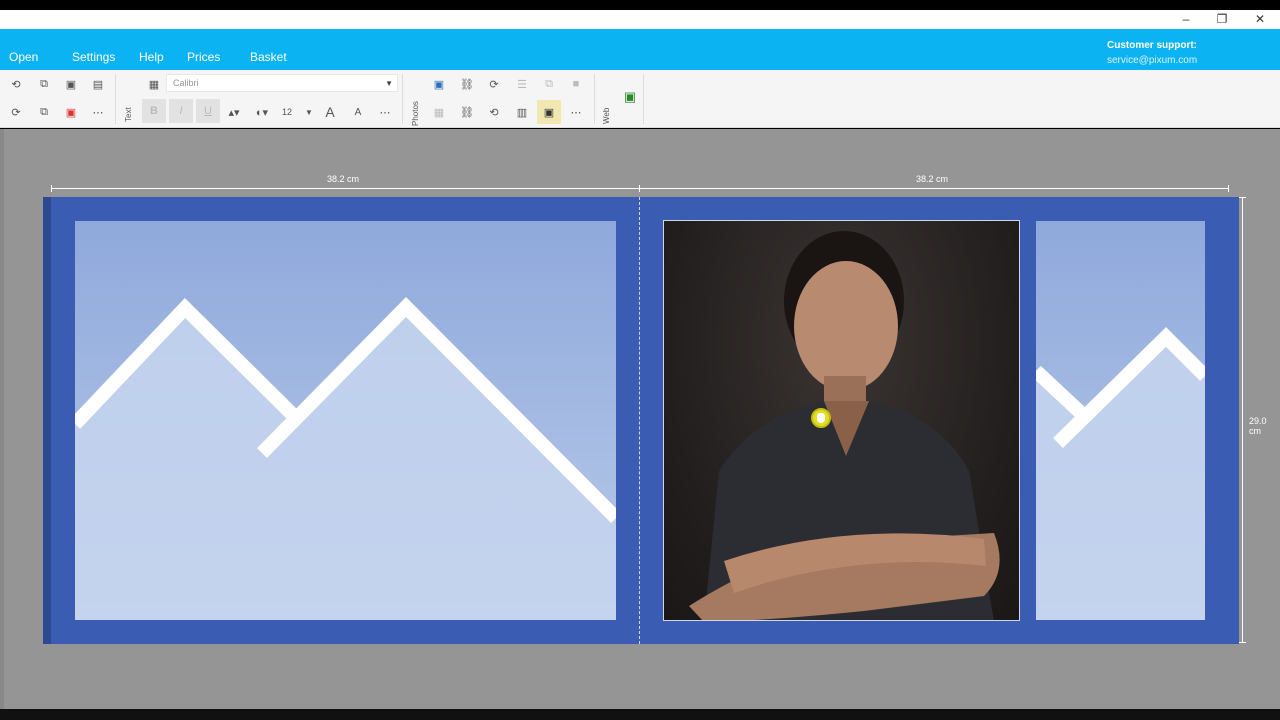  I want to click on spread-edge, so click(47, 420).